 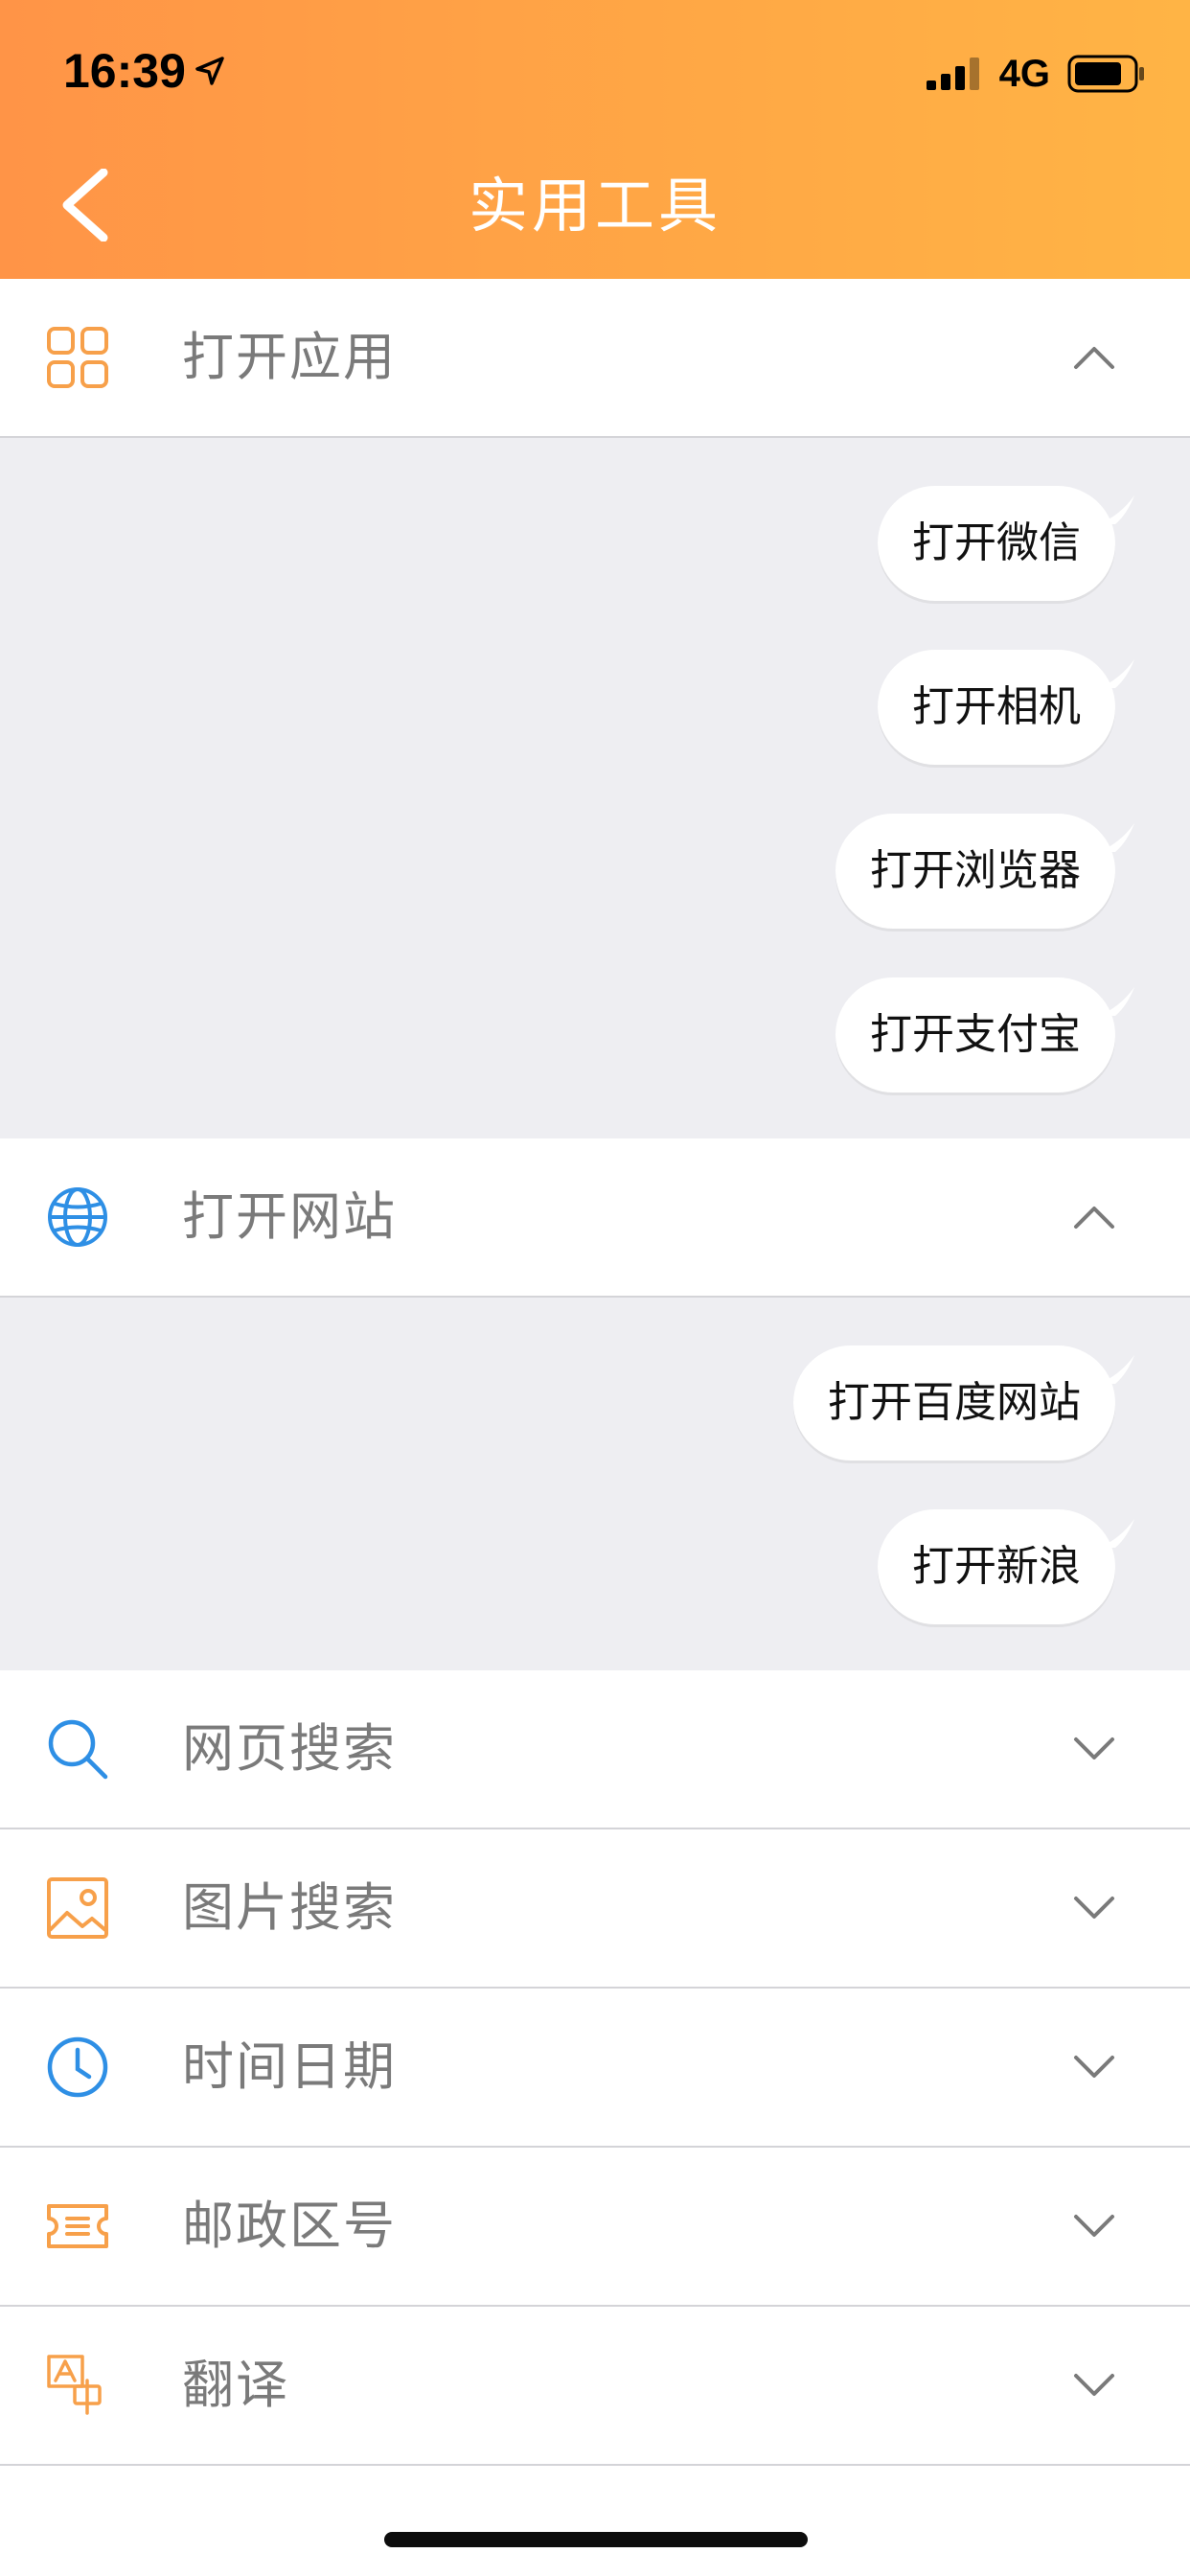 I want to click on section-row-2: 网页搜索, so click(x=595, y=1749).